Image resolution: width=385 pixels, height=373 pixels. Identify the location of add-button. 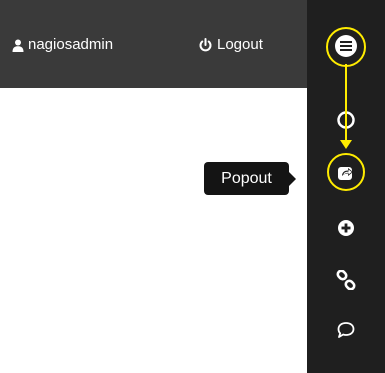
(346, 228).